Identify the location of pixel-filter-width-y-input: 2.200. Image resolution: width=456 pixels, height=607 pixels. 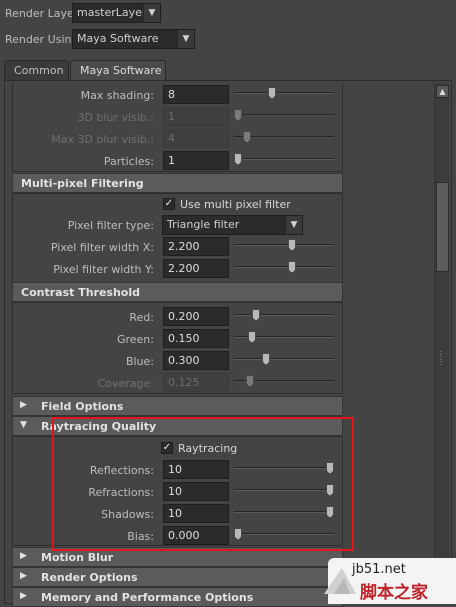
(196, 268).